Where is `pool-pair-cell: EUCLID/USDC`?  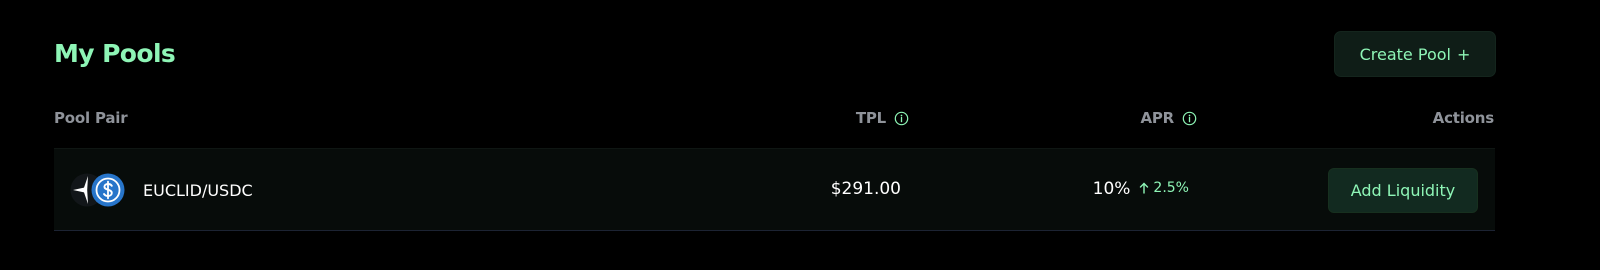
pool-pair-cell: EUCLID/USDC is located at coordinates (161, 190).